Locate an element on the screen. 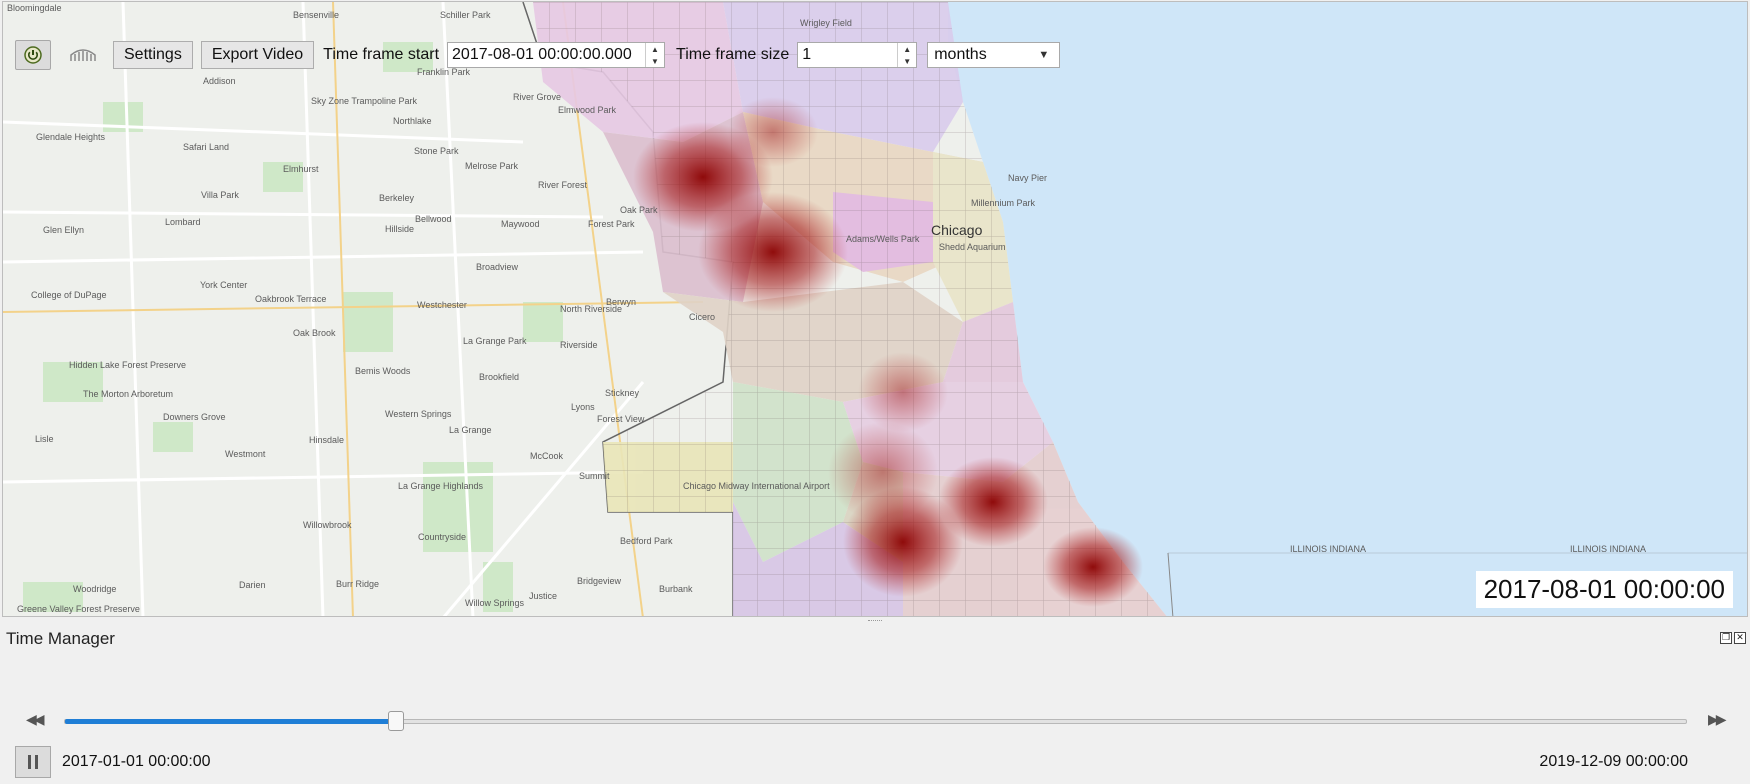 This screenshot has height=784, width=1750. map-place-label: Countryside is located at coordinates (442, 537).